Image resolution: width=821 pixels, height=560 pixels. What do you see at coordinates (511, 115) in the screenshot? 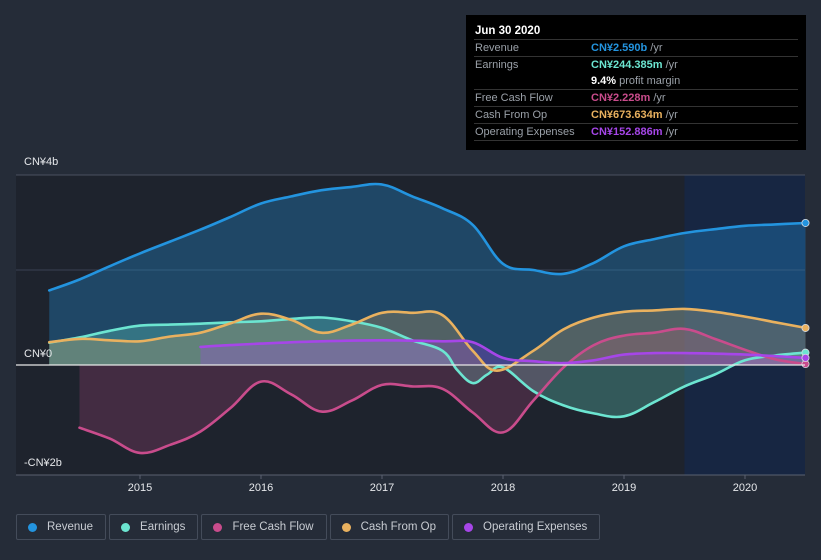
I see `tooltip-label: Cash From Op` at bounding box center [511, 115].